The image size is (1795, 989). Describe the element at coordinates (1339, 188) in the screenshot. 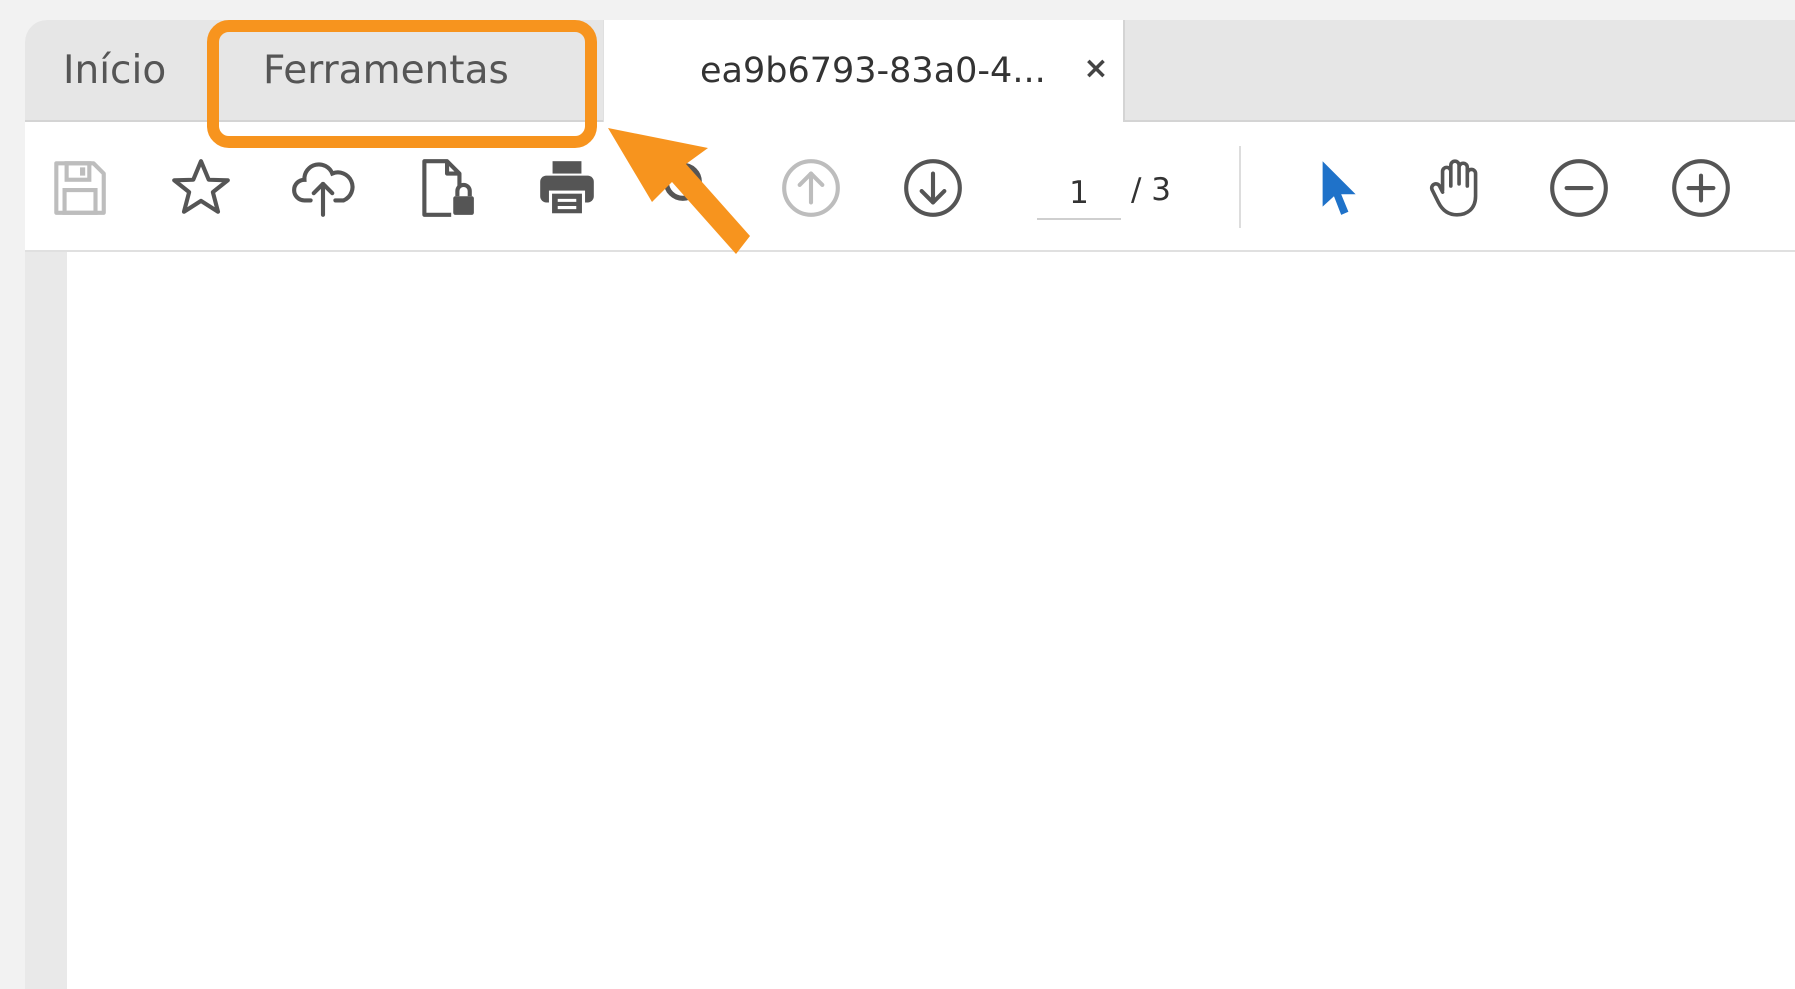

I see `select-cursor-icon` at that location.